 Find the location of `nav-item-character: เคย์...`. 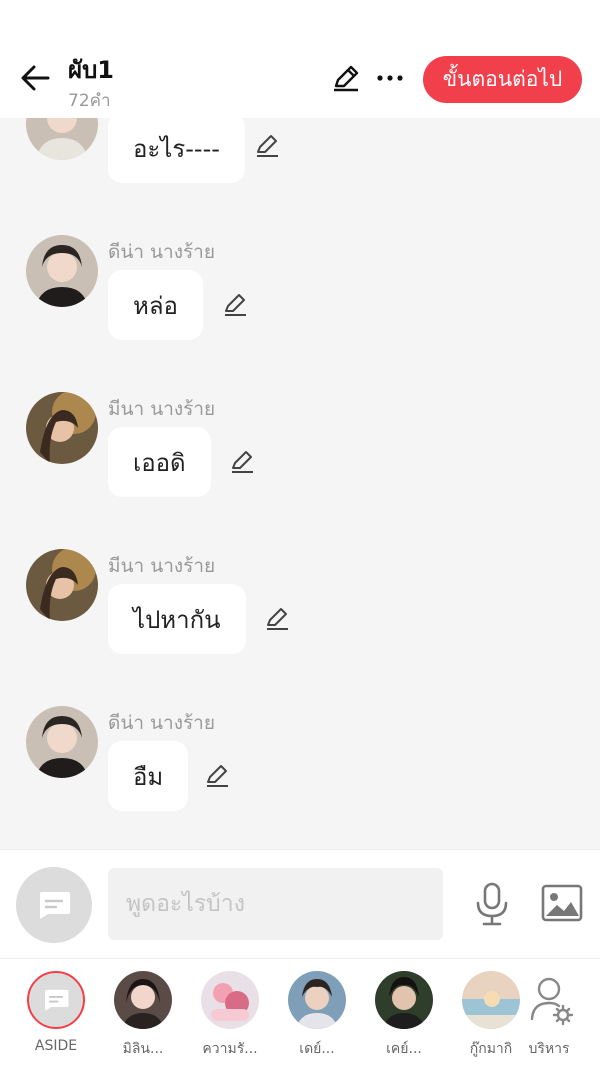

nav-item-character: เคย์... is located at coordinates (404, 1017).